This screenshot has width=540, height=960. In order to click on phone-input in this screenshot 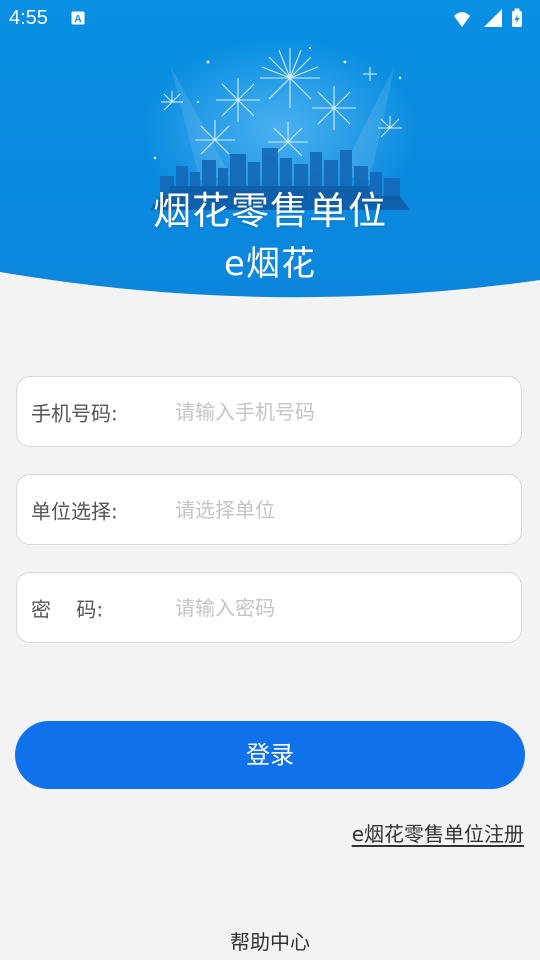, I will do `click(340, 412)`.